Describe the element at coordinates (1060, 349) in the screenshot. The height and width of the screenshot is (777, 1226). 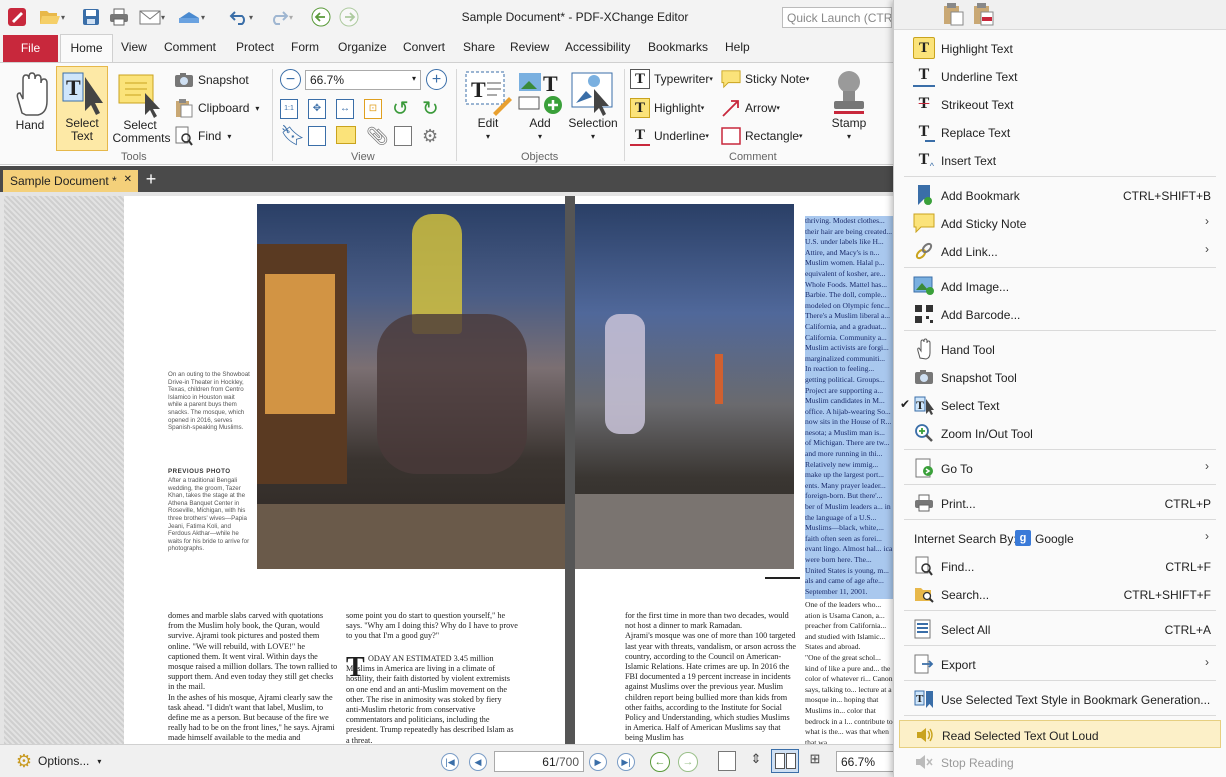
I see `menu-item-hand-tool: Hand Tool` at that location.